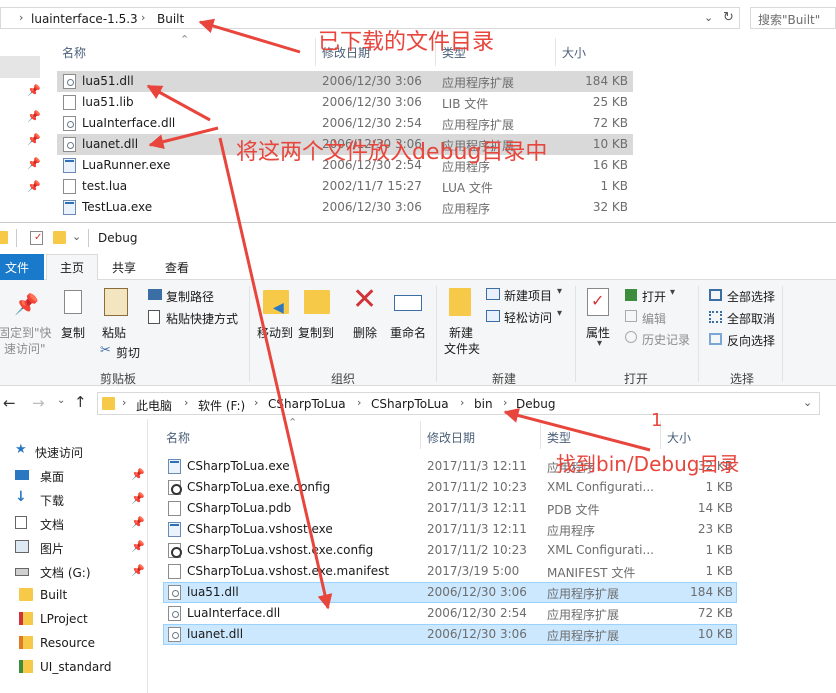 Image resolution: width=836 pixels, height=693 pixels. What do you see at coordinates (26, 332) in the screenshot?
I see `pin-quick-access-label: 固定到"快` at bounding box center [26, 332].